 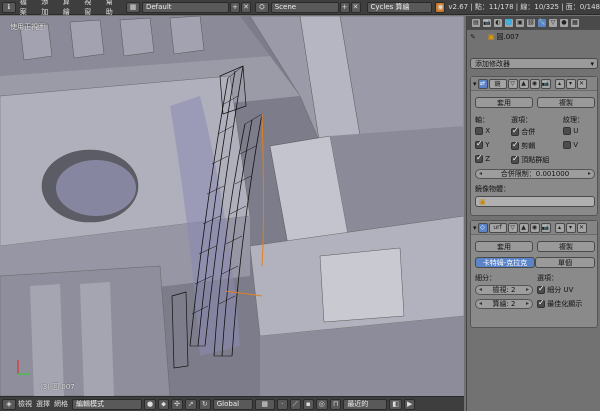 What do you see at coordinates (264, 404) in the screenshot?
I see `layers-icon: ▦` at bounding box center [264, 404].